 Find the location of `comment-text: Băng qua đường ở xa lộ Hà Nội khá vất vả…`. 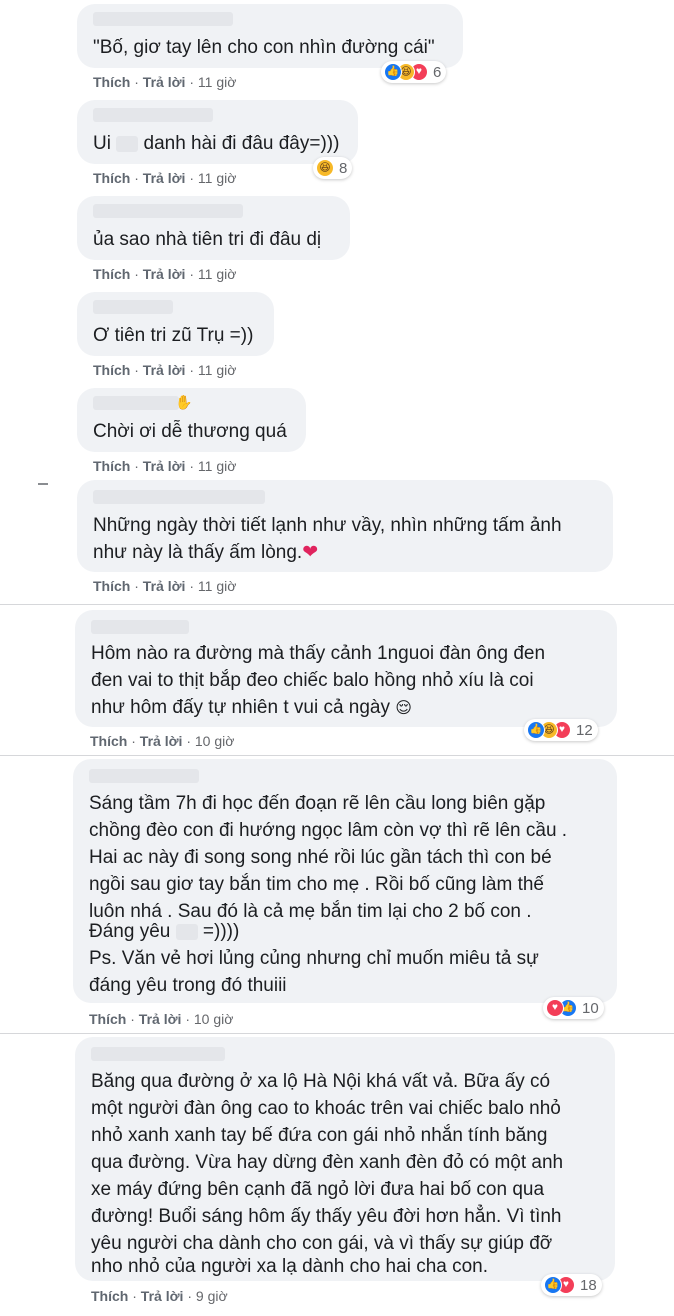

comment-text: Băng qua đường ở xa lộ Hà Nội khá vất vả… is located at coordinates (321, 1081).